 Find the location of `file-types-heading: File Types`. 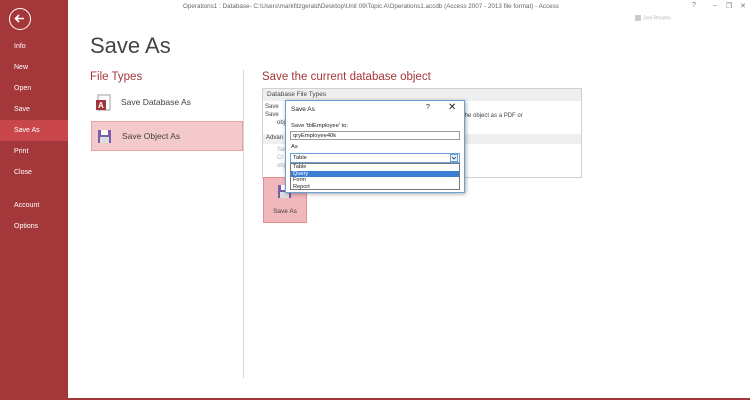

file-types-heading: File Types is located at coordinates (116, 77).